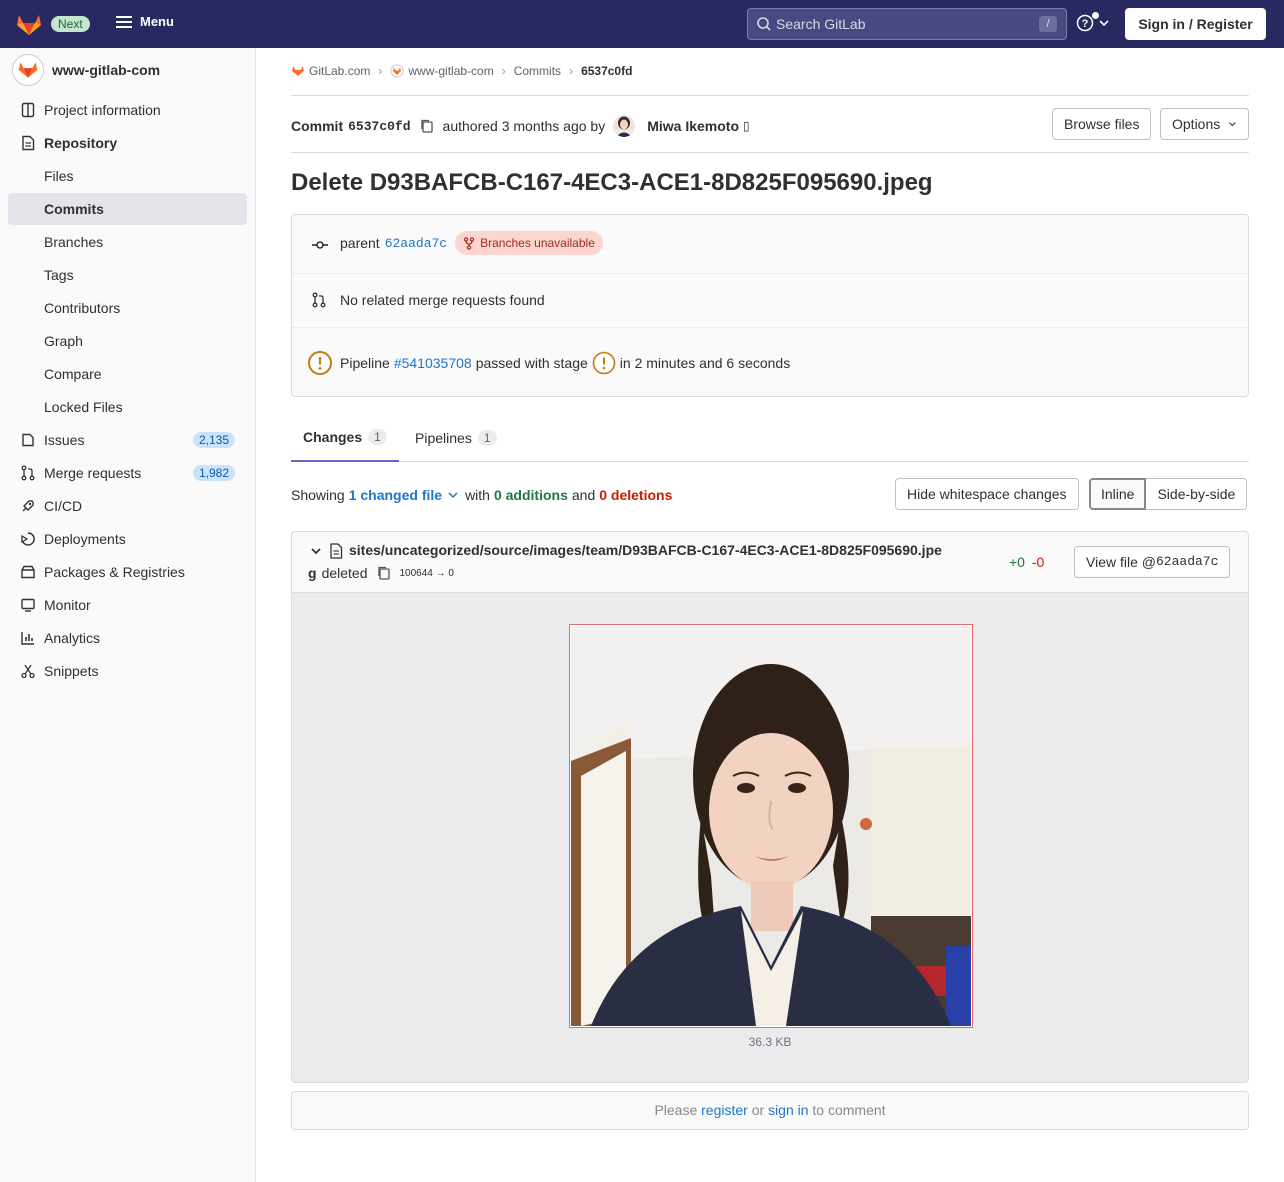 Image resolution: width=1284 pixels, height=1182 pixels. I want to click on author-name-link: Miwa Ikemoto, so click(693, 126).